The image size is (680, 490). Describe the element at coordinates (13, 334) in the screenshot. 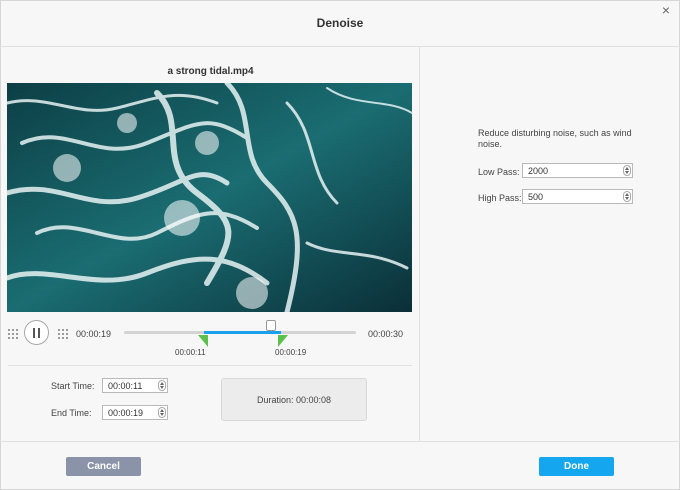

I see `drag-handle-left-icon` at that location.